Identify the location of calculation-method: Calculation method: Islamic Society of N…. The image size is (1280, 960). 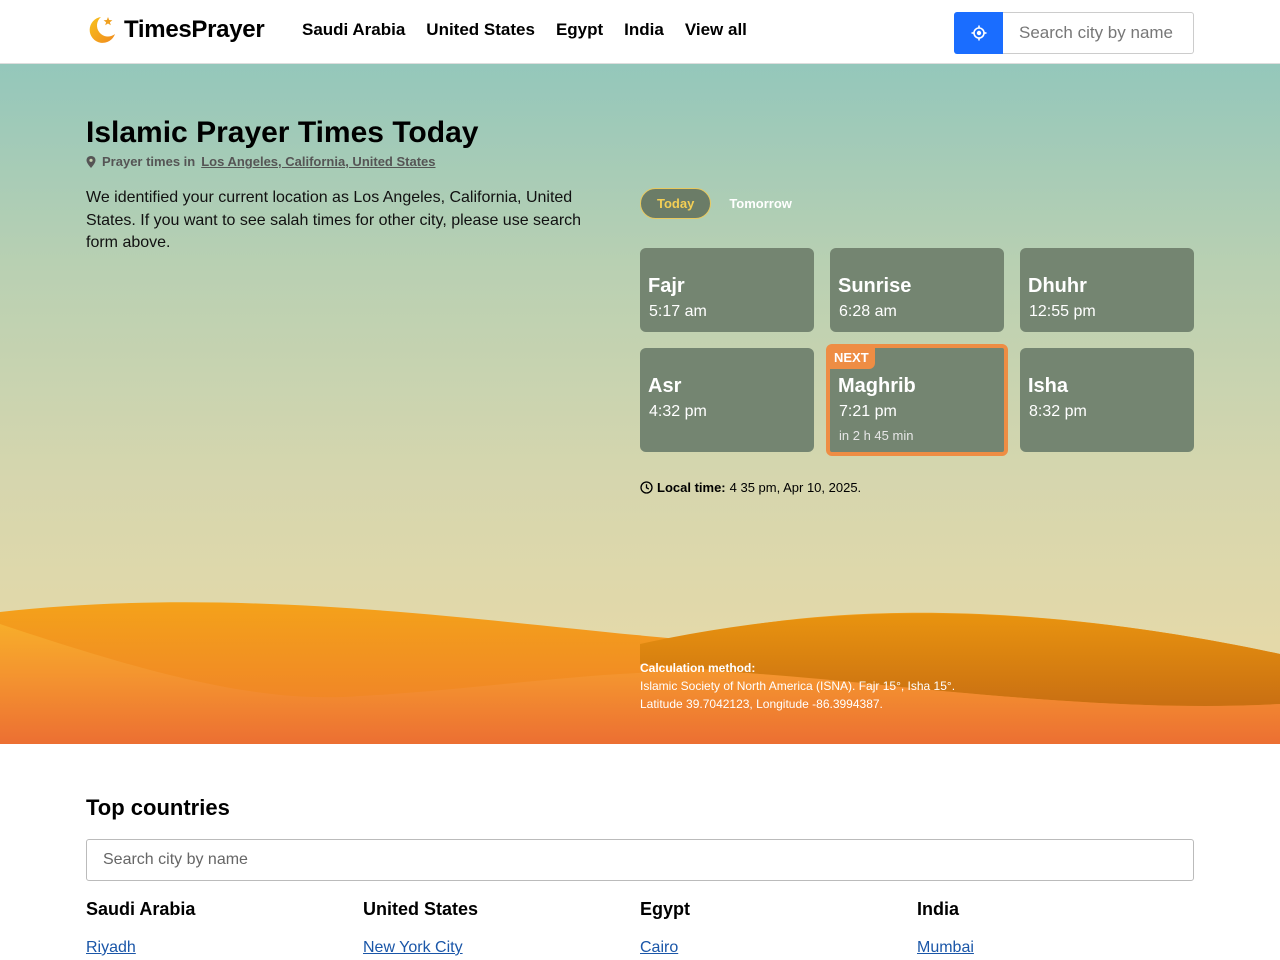
(797, 686).